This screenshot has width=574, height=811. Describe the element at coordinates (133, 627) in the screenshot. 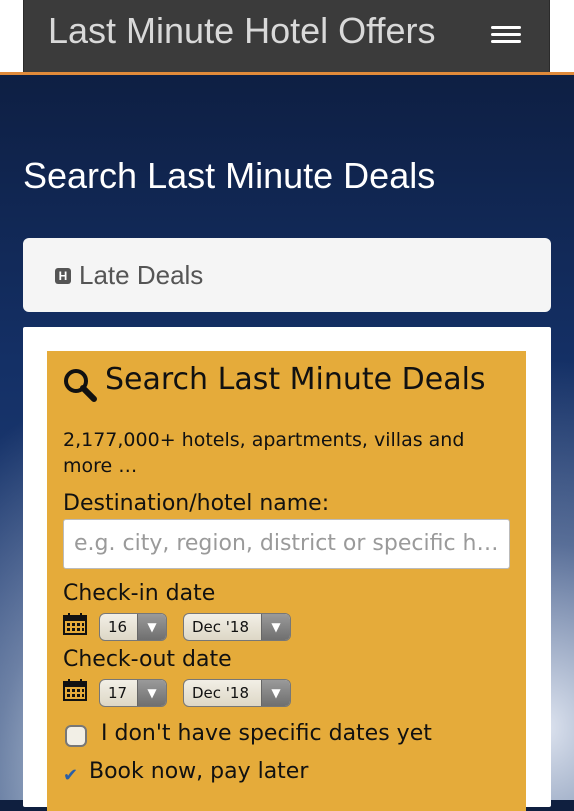

I see `checkin-day-select: 16 ▼` at that location.